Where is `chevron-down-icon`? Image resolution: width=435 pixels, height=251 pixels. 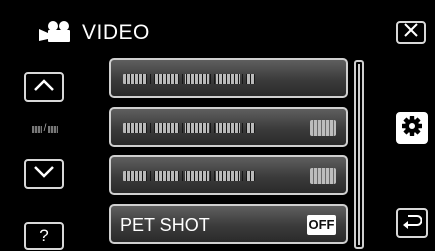 chevron-down-icon is located at coordinates (44, 174).